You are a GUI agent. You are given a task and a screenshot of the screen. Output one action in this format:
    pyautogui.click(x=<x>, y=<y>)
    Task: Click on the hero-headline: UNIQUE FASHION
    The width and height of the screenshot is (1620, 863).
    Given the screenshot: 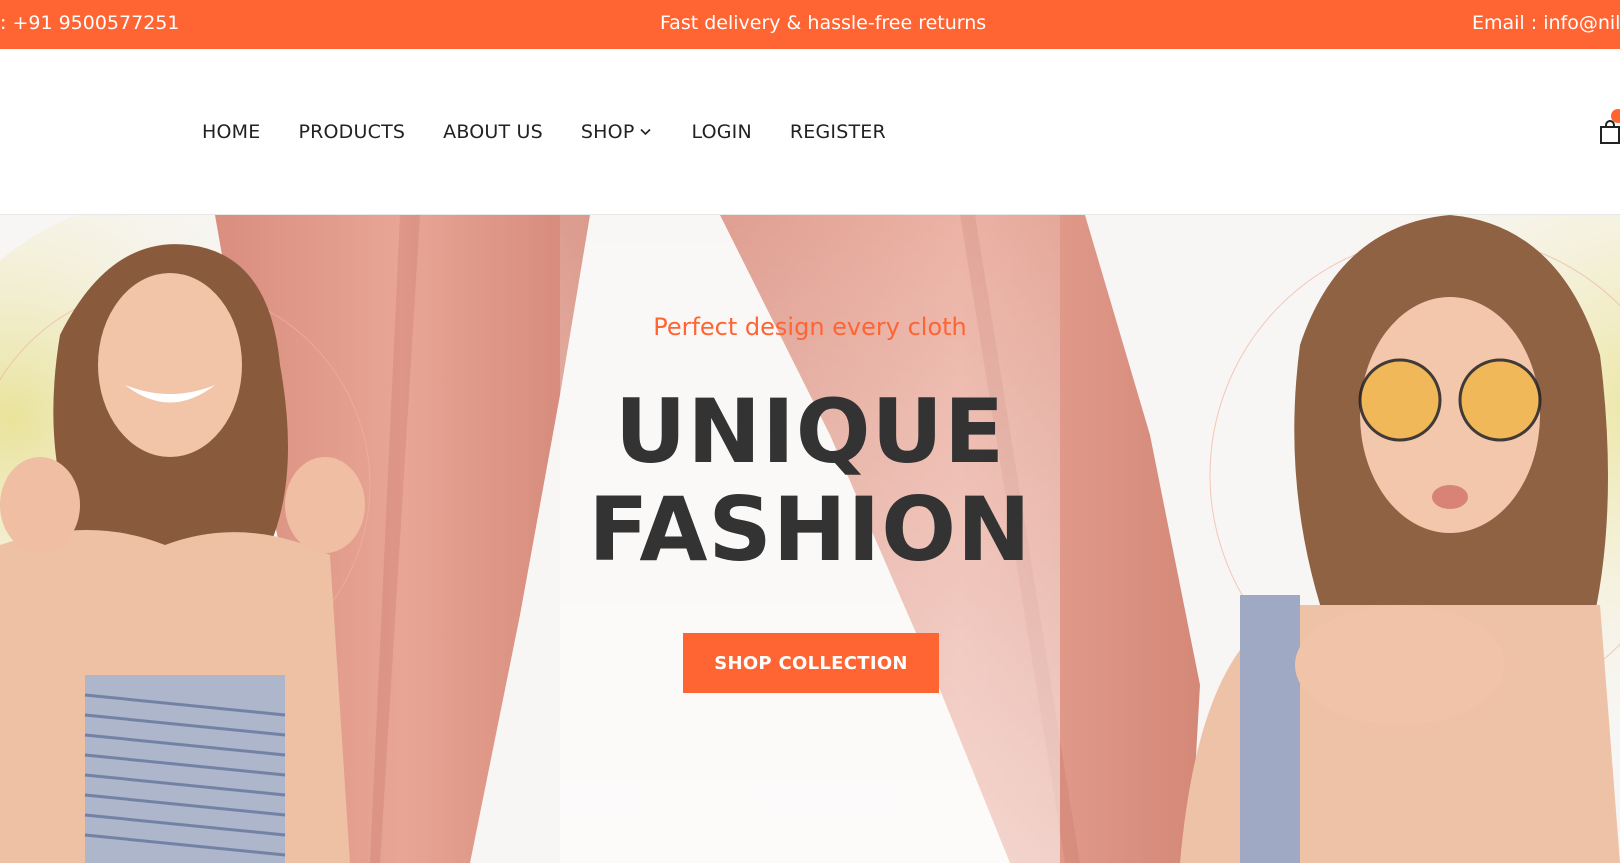 What is the action you would take?
    pyautogui.click(x=810, y=481)
    